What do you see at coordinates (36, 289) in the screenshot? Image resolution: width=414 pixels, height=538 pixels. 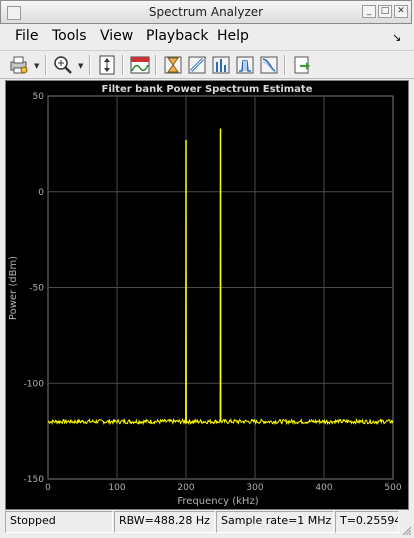 I see `y-tick-label: -50` at bounding box center [36, 289].